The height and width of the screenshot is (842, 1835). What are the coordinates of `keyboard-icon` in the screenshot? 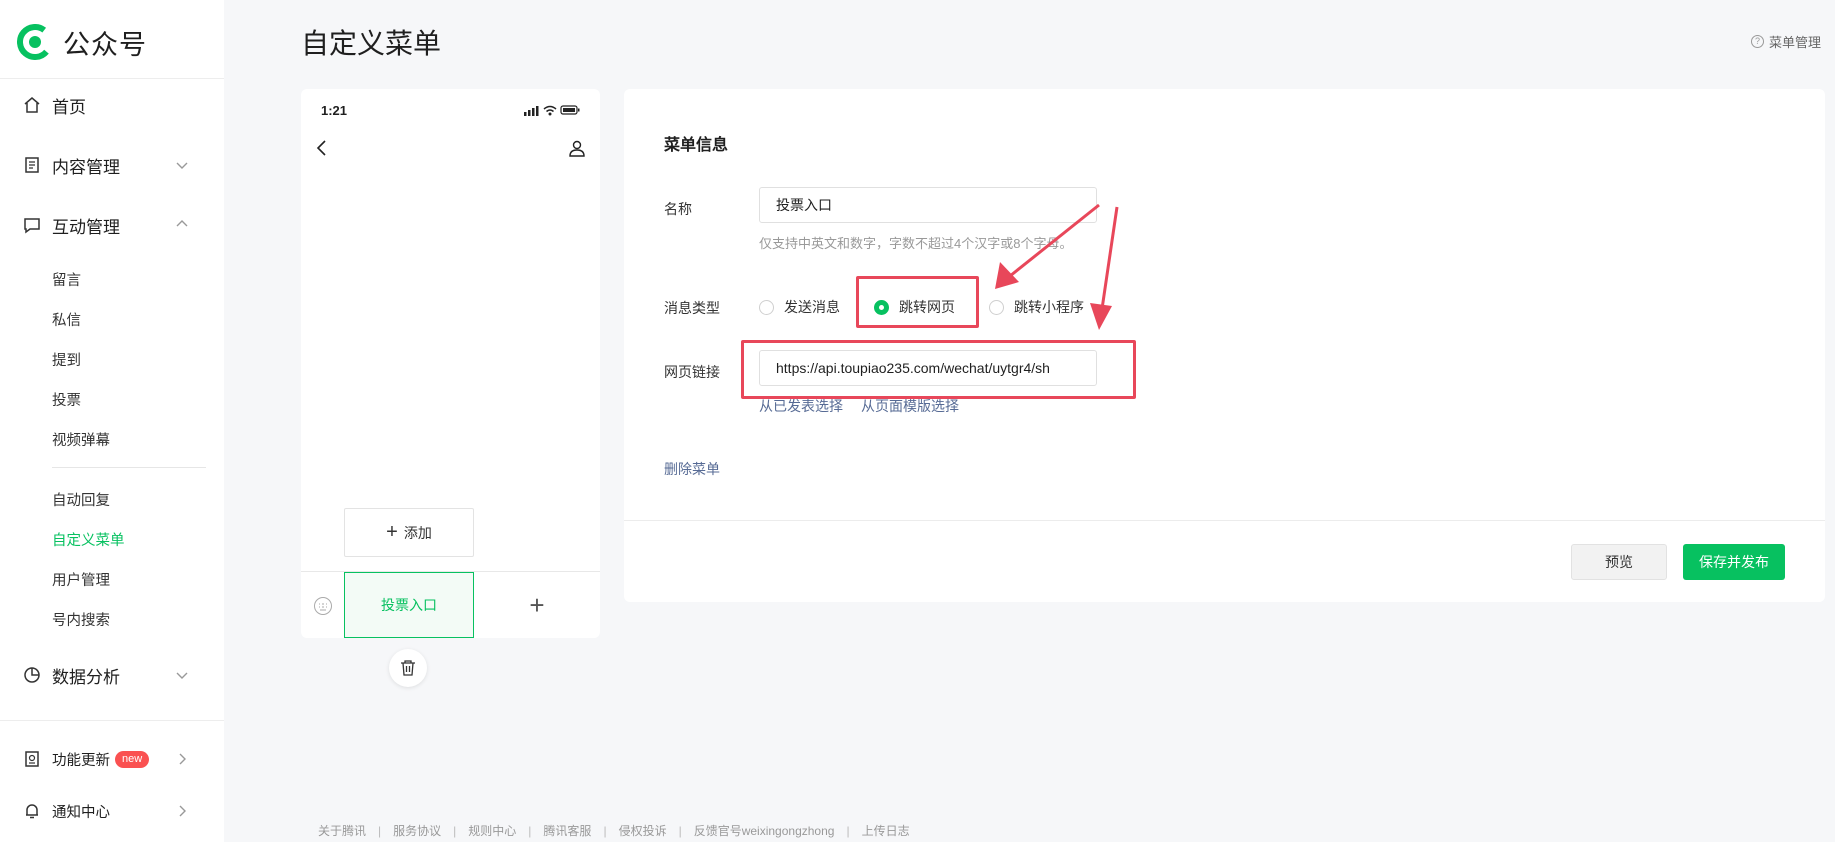 It's located at (323, 606).